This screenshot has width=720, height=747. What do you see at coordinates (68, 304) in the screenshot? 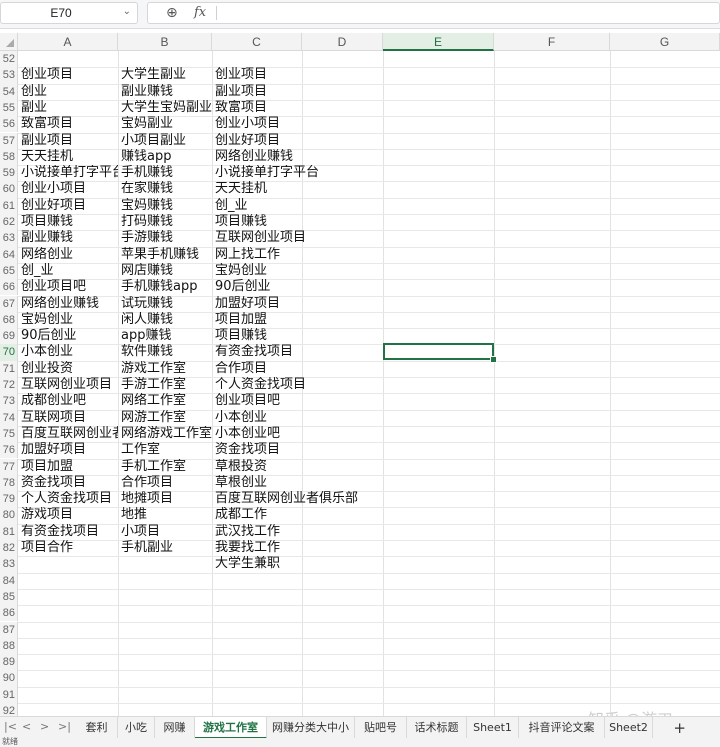
I see `cell-a67: 网络创业赚钱` at bounding box center [68, 304].